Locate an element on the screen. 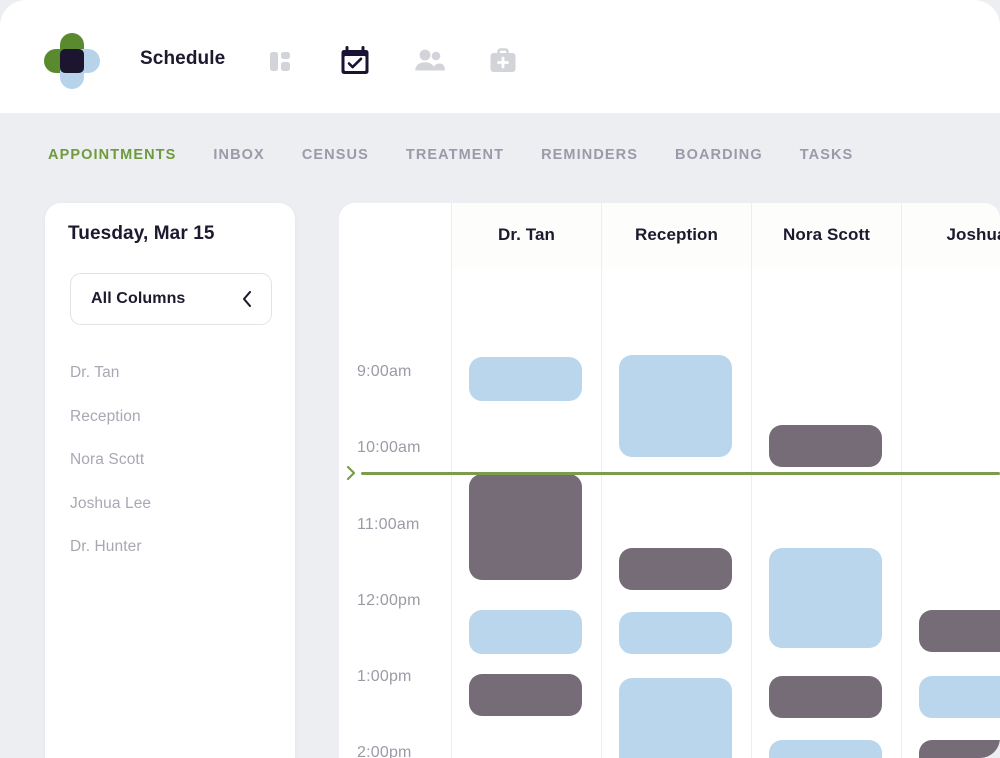 Image resolution: width=1000 pixels, height=758 pixels. sidebar-item-nora-scott: Nora Scott is located at coordinates (175, 460).